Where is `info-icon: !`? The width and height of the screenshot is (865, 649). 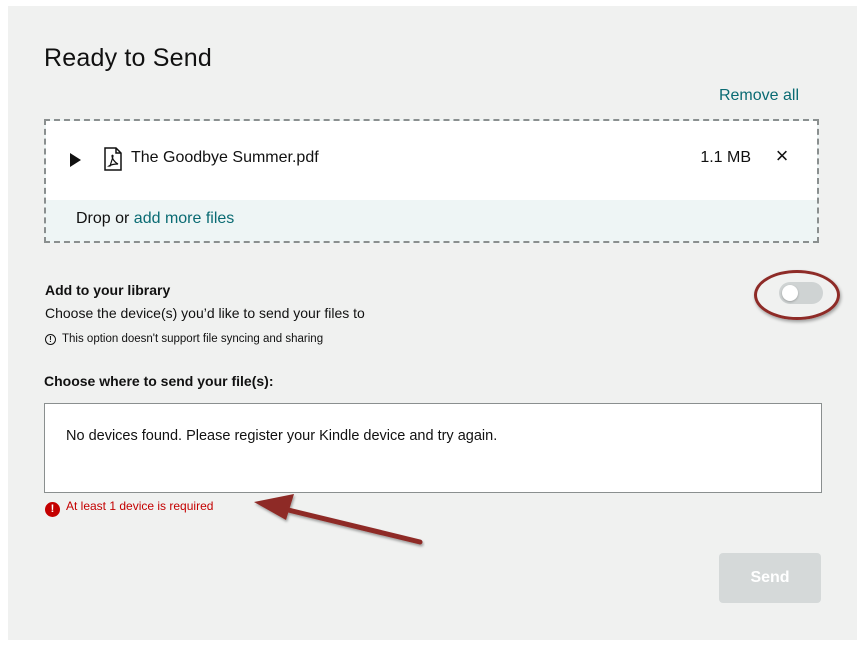 info-icon: ! is located at coordinates (50, 339).